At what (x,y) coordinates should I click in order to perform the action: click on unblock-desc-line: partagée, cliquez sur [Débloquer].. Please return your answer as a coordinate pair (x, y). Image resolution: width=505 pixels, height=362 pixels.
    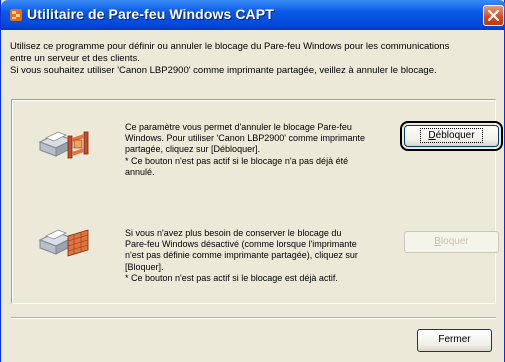
    Looking at the image, I should click on (193, 149).